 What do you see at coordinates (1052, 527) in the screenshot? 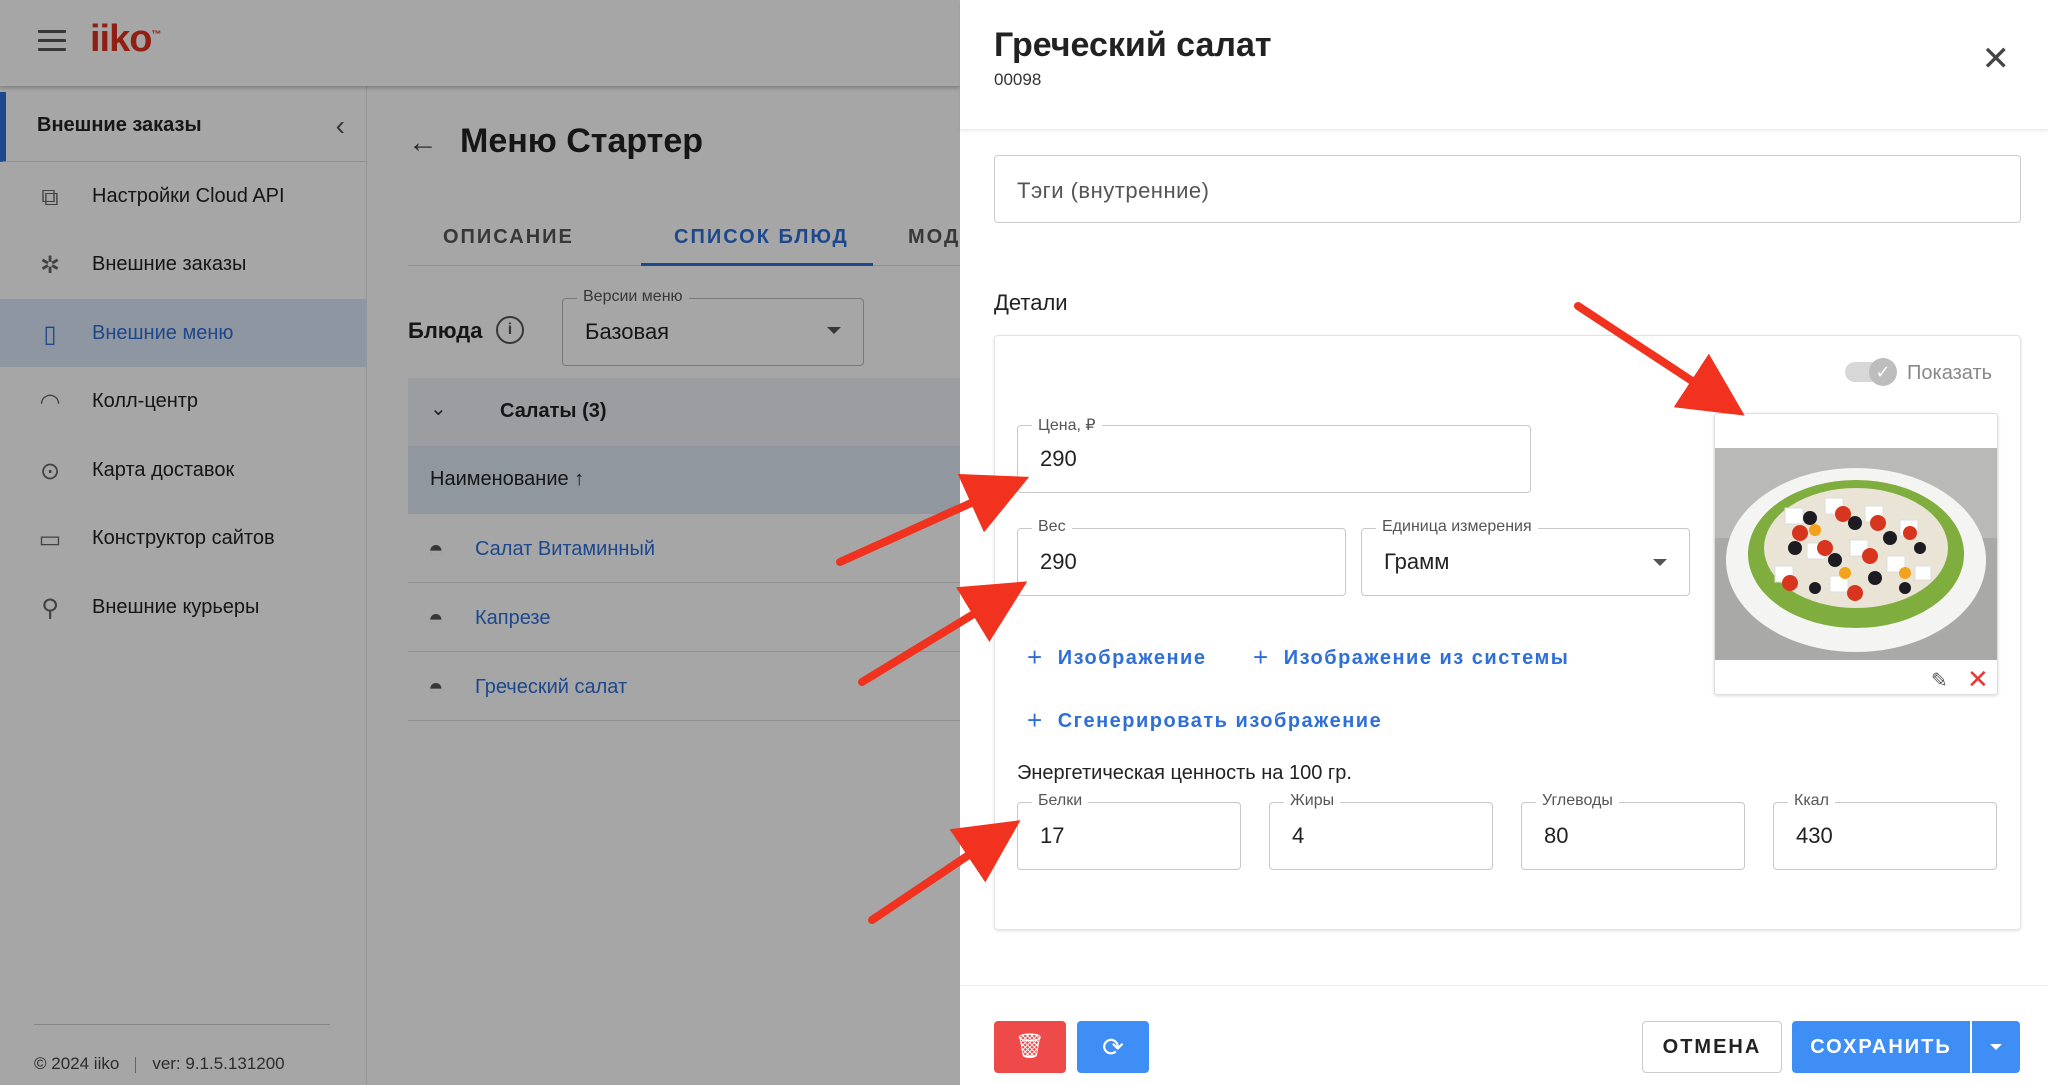
I see `weight-legend: Вес` at bounding box center [1052, 527].